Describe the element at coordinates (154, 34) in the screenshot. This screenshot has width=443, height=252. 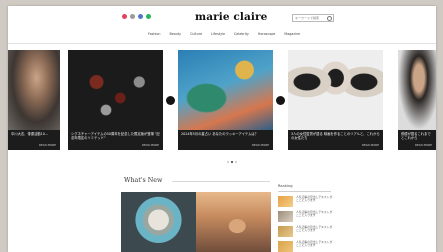
I see `nav-item-fashion: Fashion` at that location.